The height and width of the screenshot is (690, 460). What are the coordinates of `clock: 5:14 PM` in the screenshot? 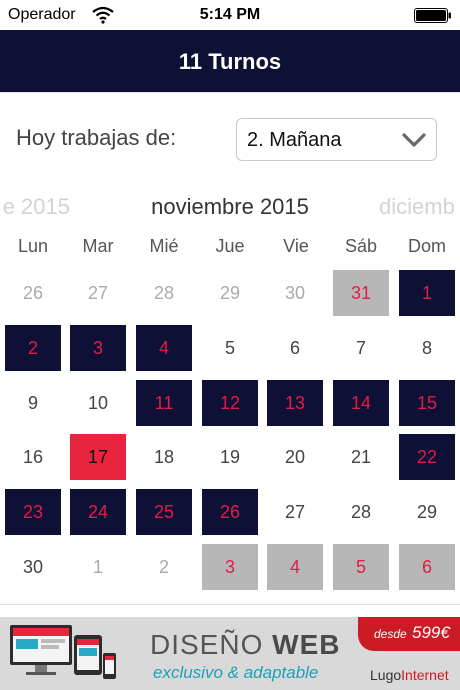 It's located at (230, 14).